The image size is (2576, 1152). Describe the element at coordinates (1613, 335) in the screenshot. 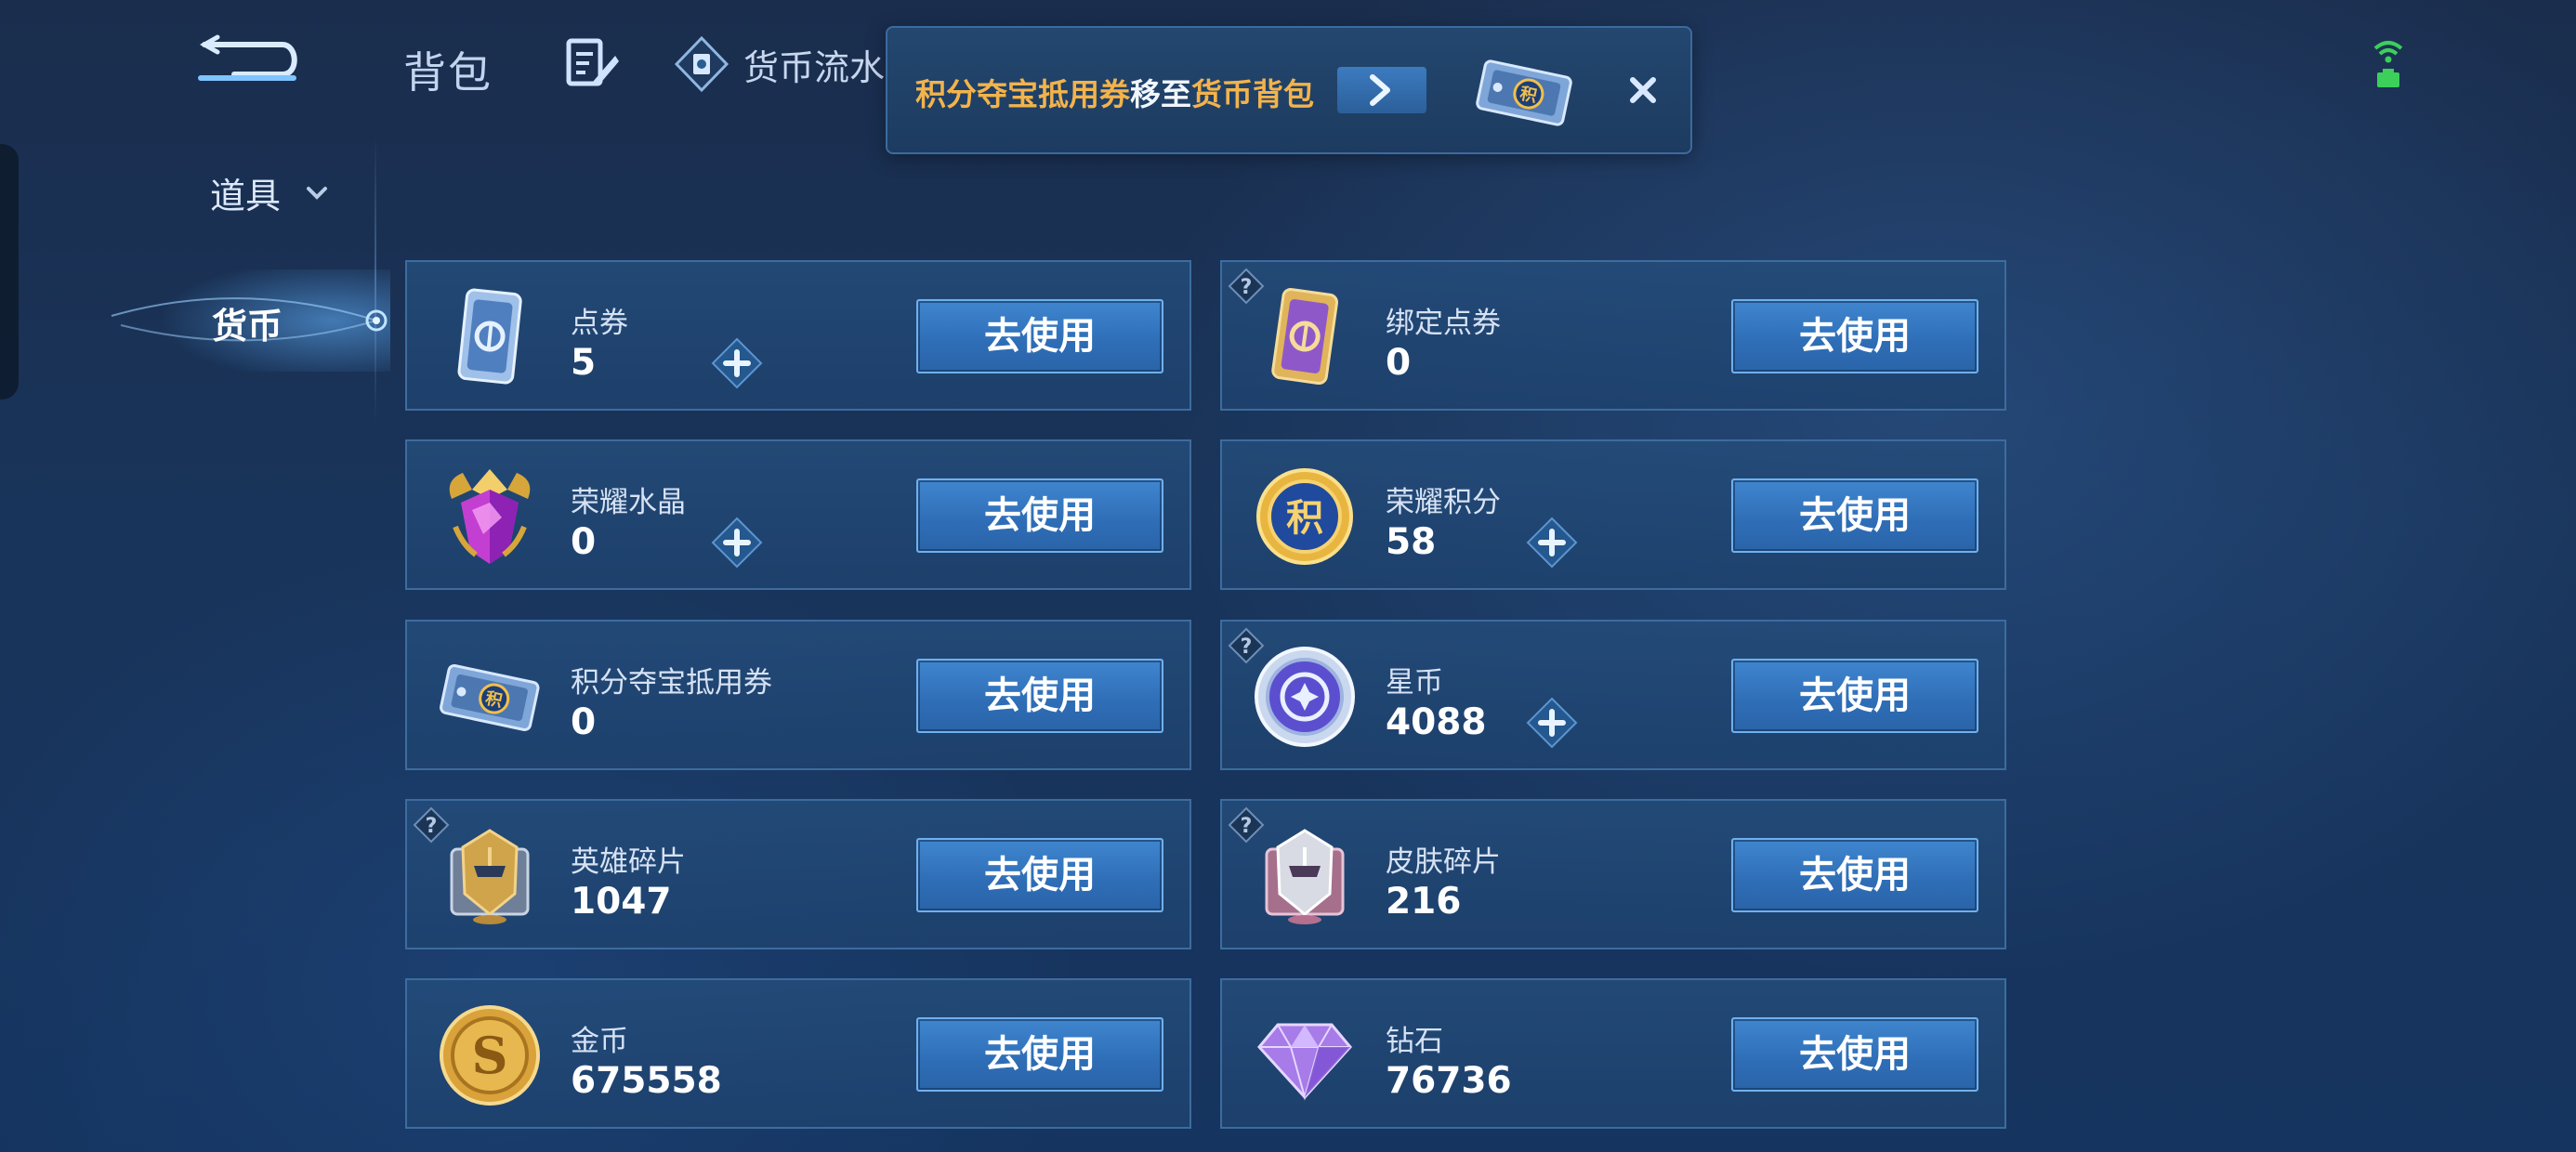

I see `currency-card-bound-coupon: ? 绑定点券 0 去使用` at that location.